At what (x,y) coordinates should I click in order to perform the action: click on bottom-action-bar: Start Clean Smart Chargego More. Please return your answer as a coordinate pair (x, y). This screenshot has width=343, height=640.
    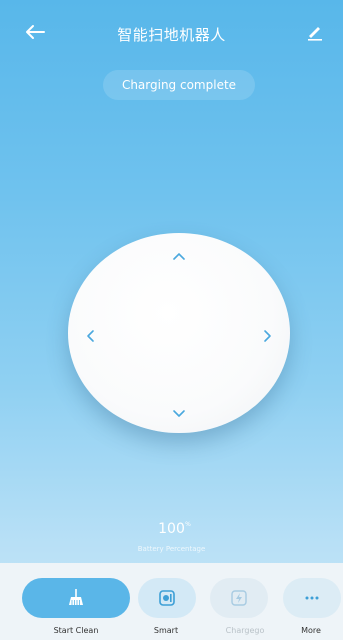
    Looking at the image, I should click on (171, 601).